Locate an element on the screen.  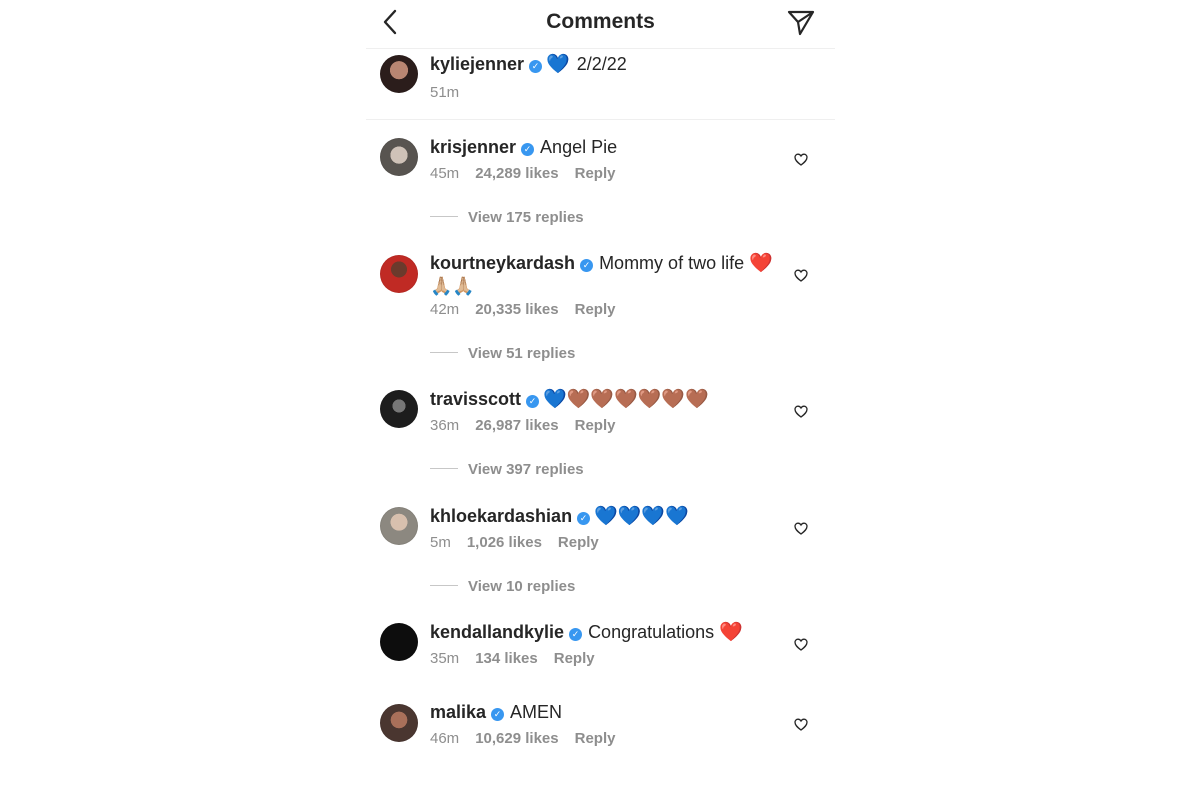
post-caption: kyliejenner ✓ 💙 2/2/22 51m is located at coordinates (600, 84).